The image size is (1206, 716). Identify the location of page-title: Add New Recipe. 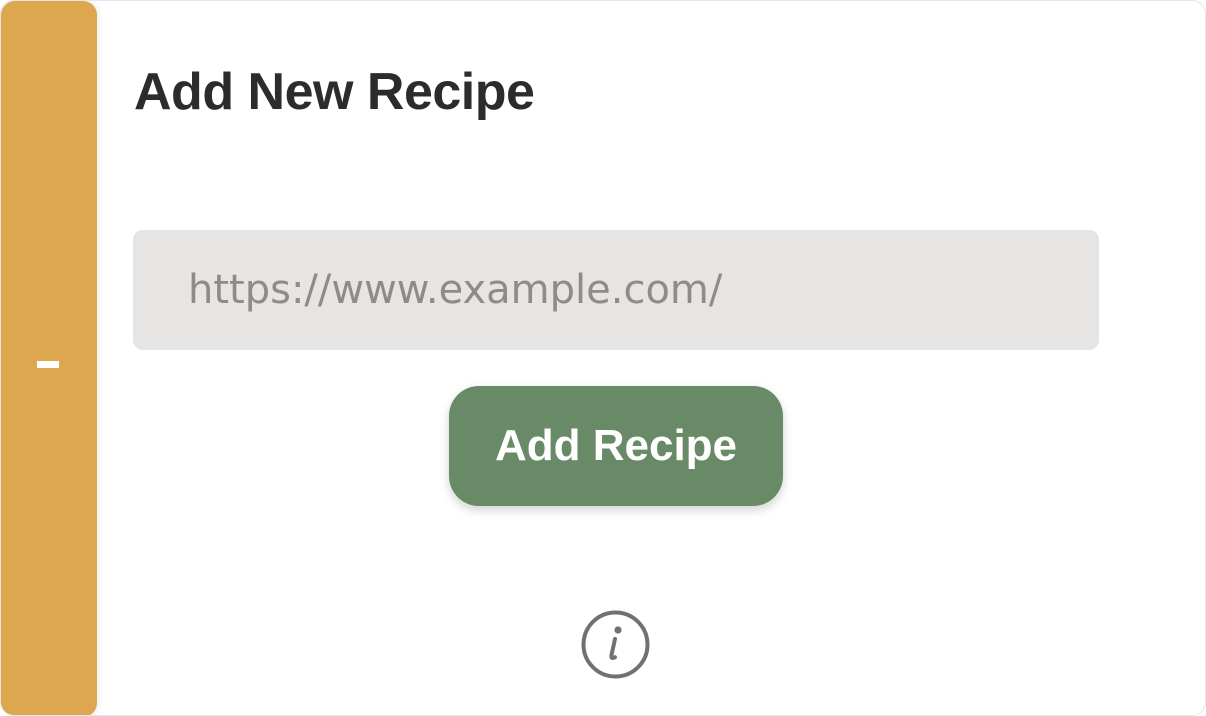
(334, 92).